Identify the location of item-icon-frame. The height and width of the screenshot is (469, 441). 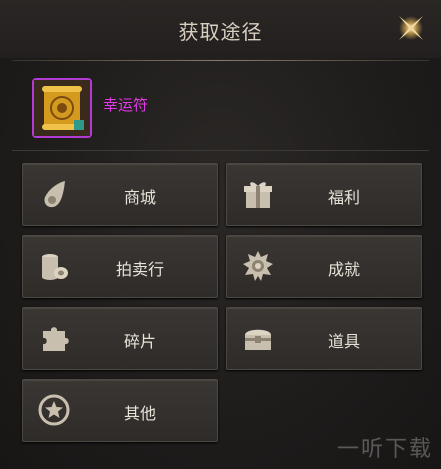
(62, 108).